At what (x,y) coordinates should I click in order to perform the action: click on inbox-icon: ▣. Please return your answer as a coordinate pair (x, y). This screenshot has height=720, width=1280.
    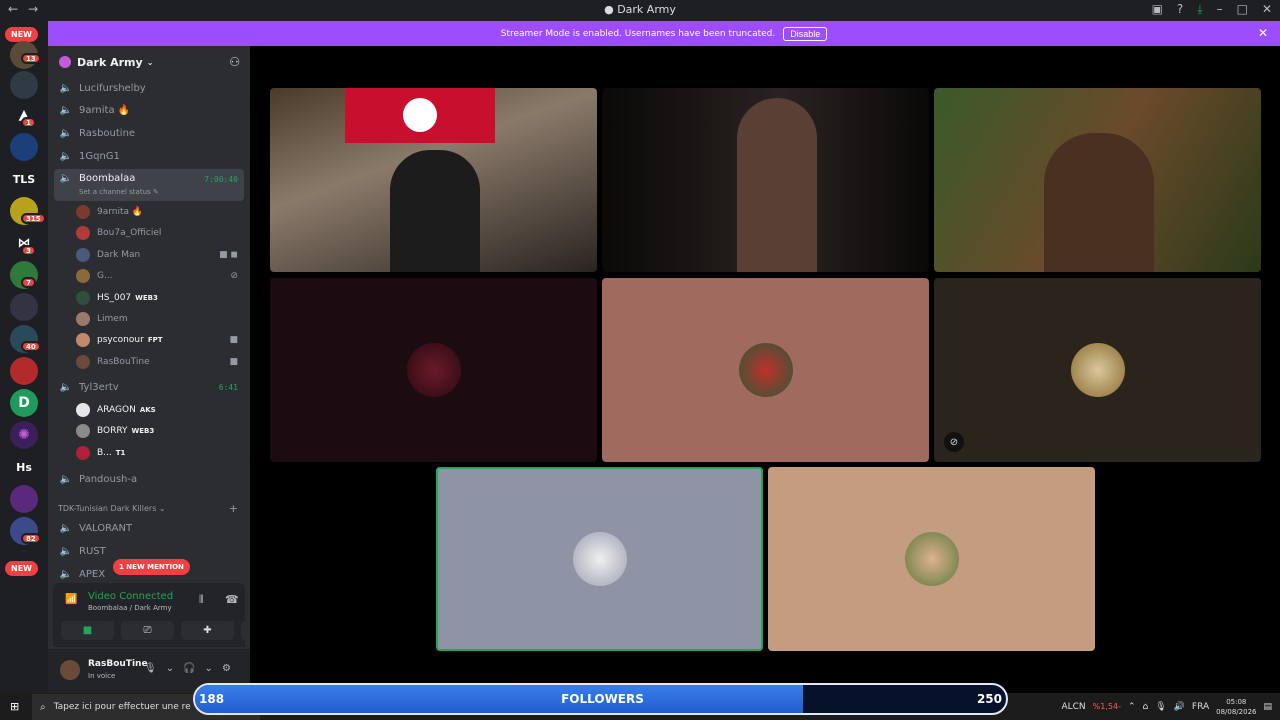
    Looking at the image, I should click on (1157, 9).